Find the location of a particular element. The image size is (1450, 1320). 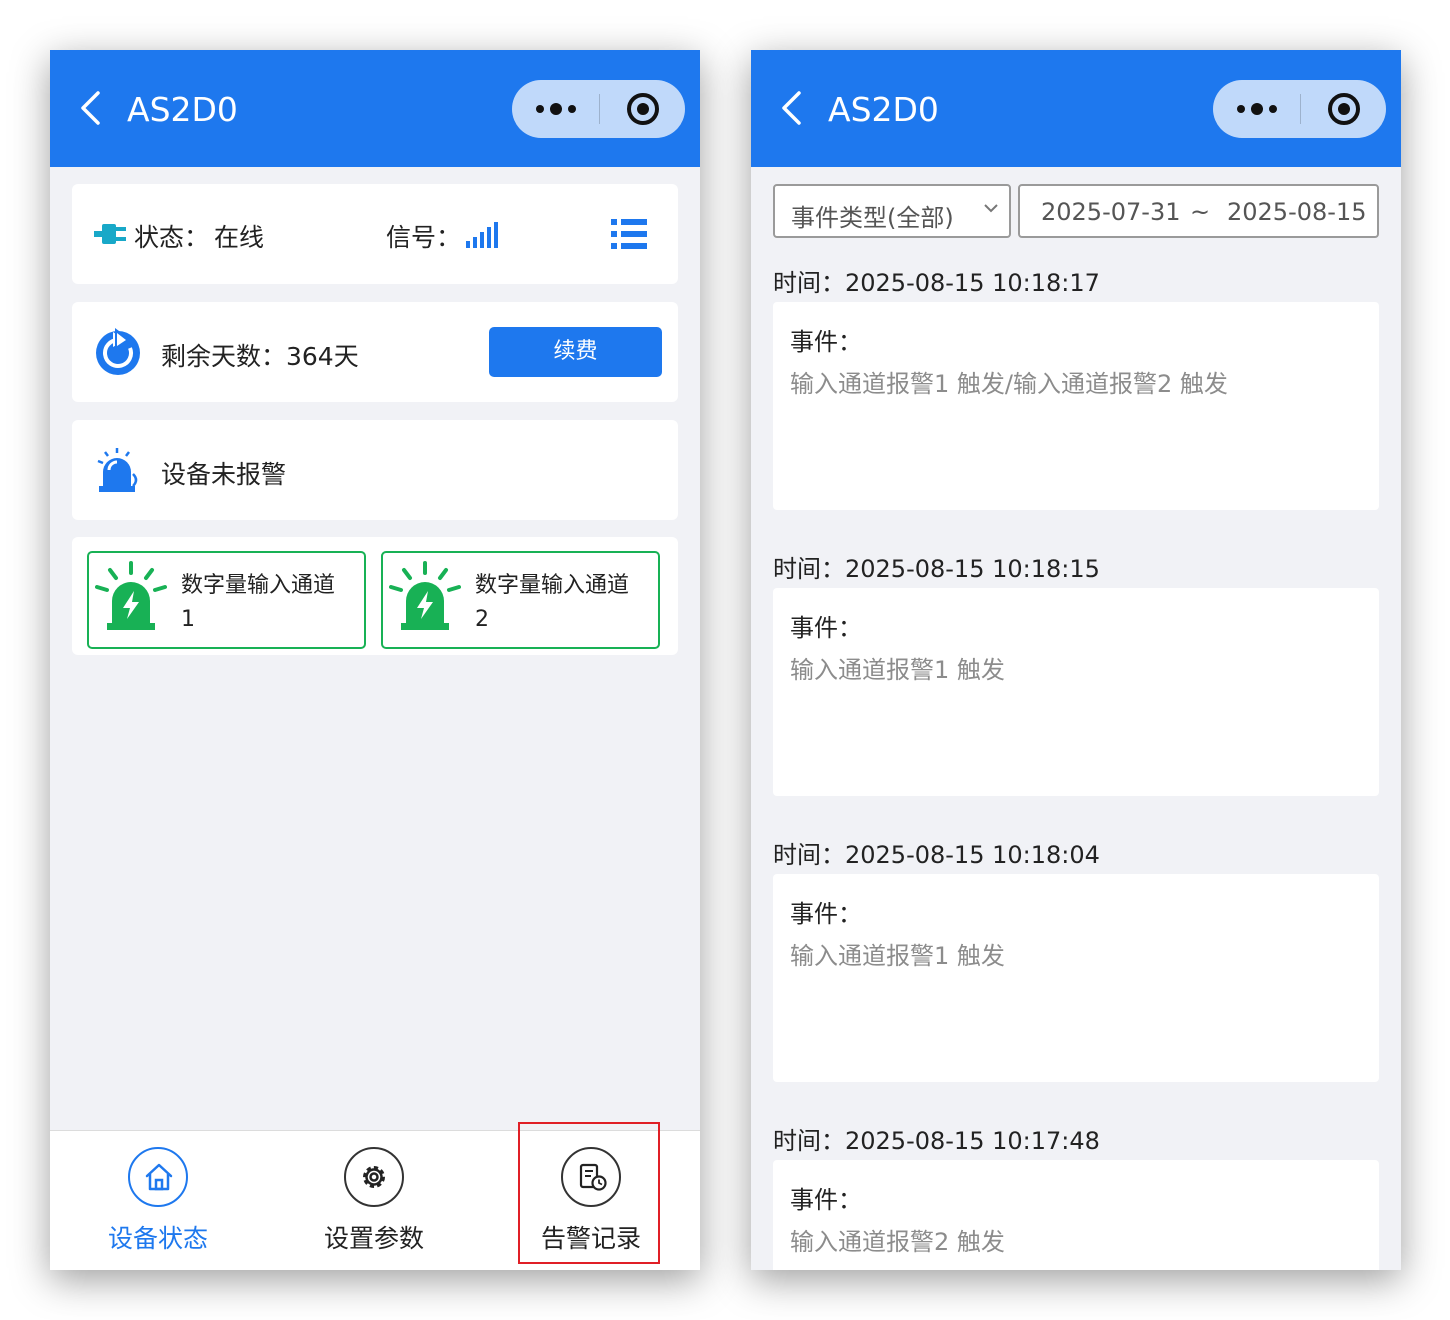

end-date: 2025-08-15 is located at coordinates (1296, 212).